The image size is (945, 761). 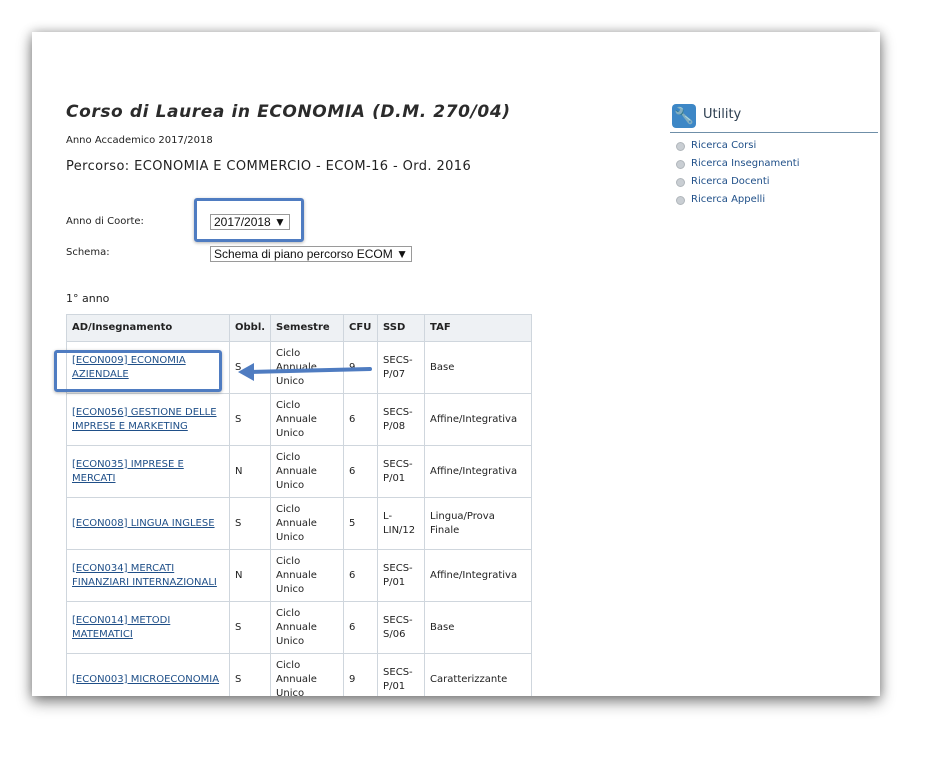 I want to click on utility-item: Ricerca Appelli, so click(x=777, y=200).